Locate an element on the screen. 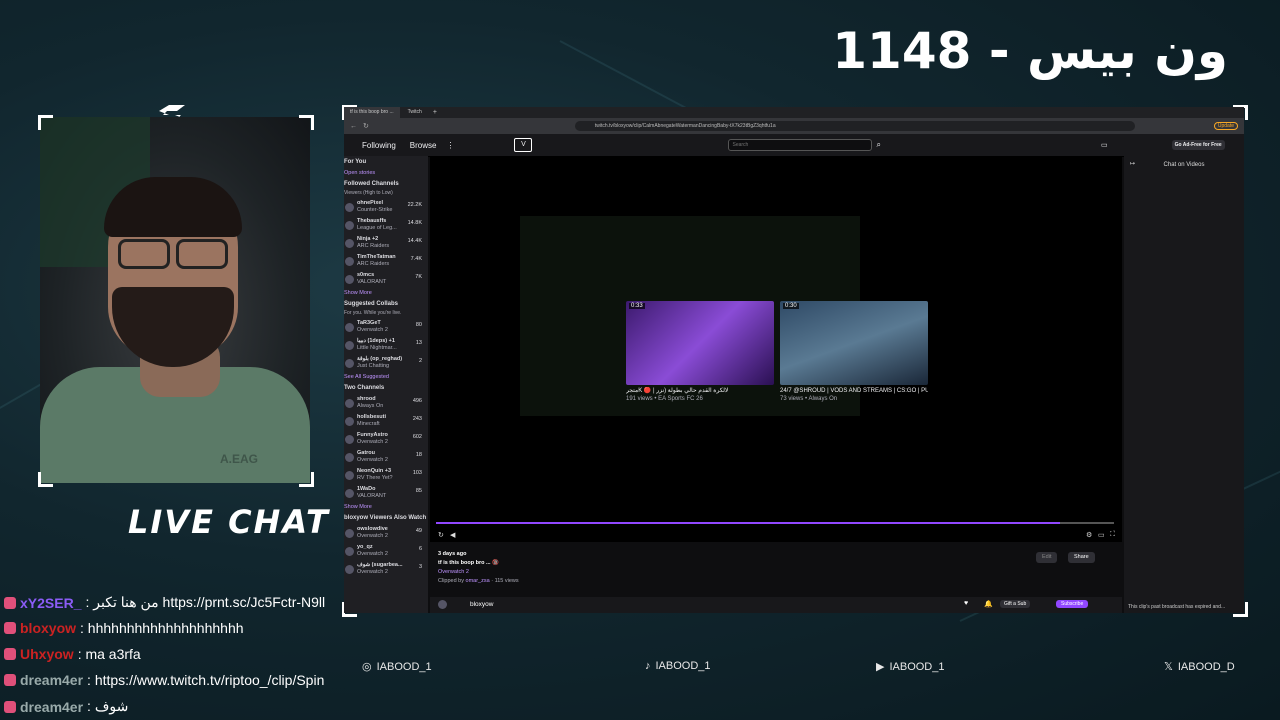  clip-views: 115 views is located at coordinates (506, 581).